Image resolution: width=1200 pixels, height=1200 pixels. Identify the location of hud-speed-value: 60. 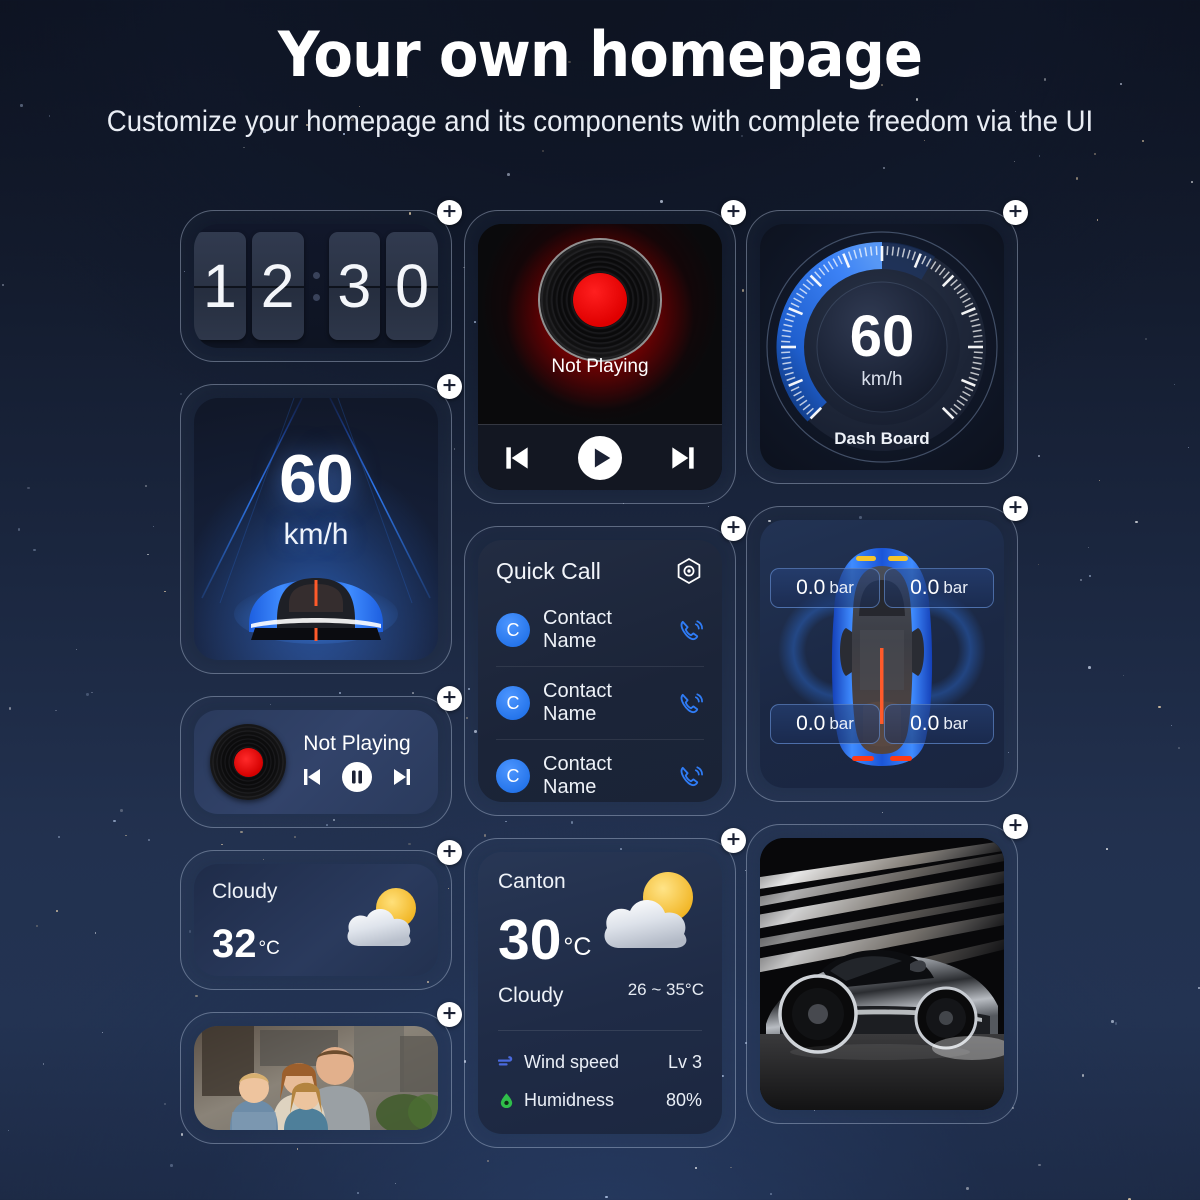
(316, 479).